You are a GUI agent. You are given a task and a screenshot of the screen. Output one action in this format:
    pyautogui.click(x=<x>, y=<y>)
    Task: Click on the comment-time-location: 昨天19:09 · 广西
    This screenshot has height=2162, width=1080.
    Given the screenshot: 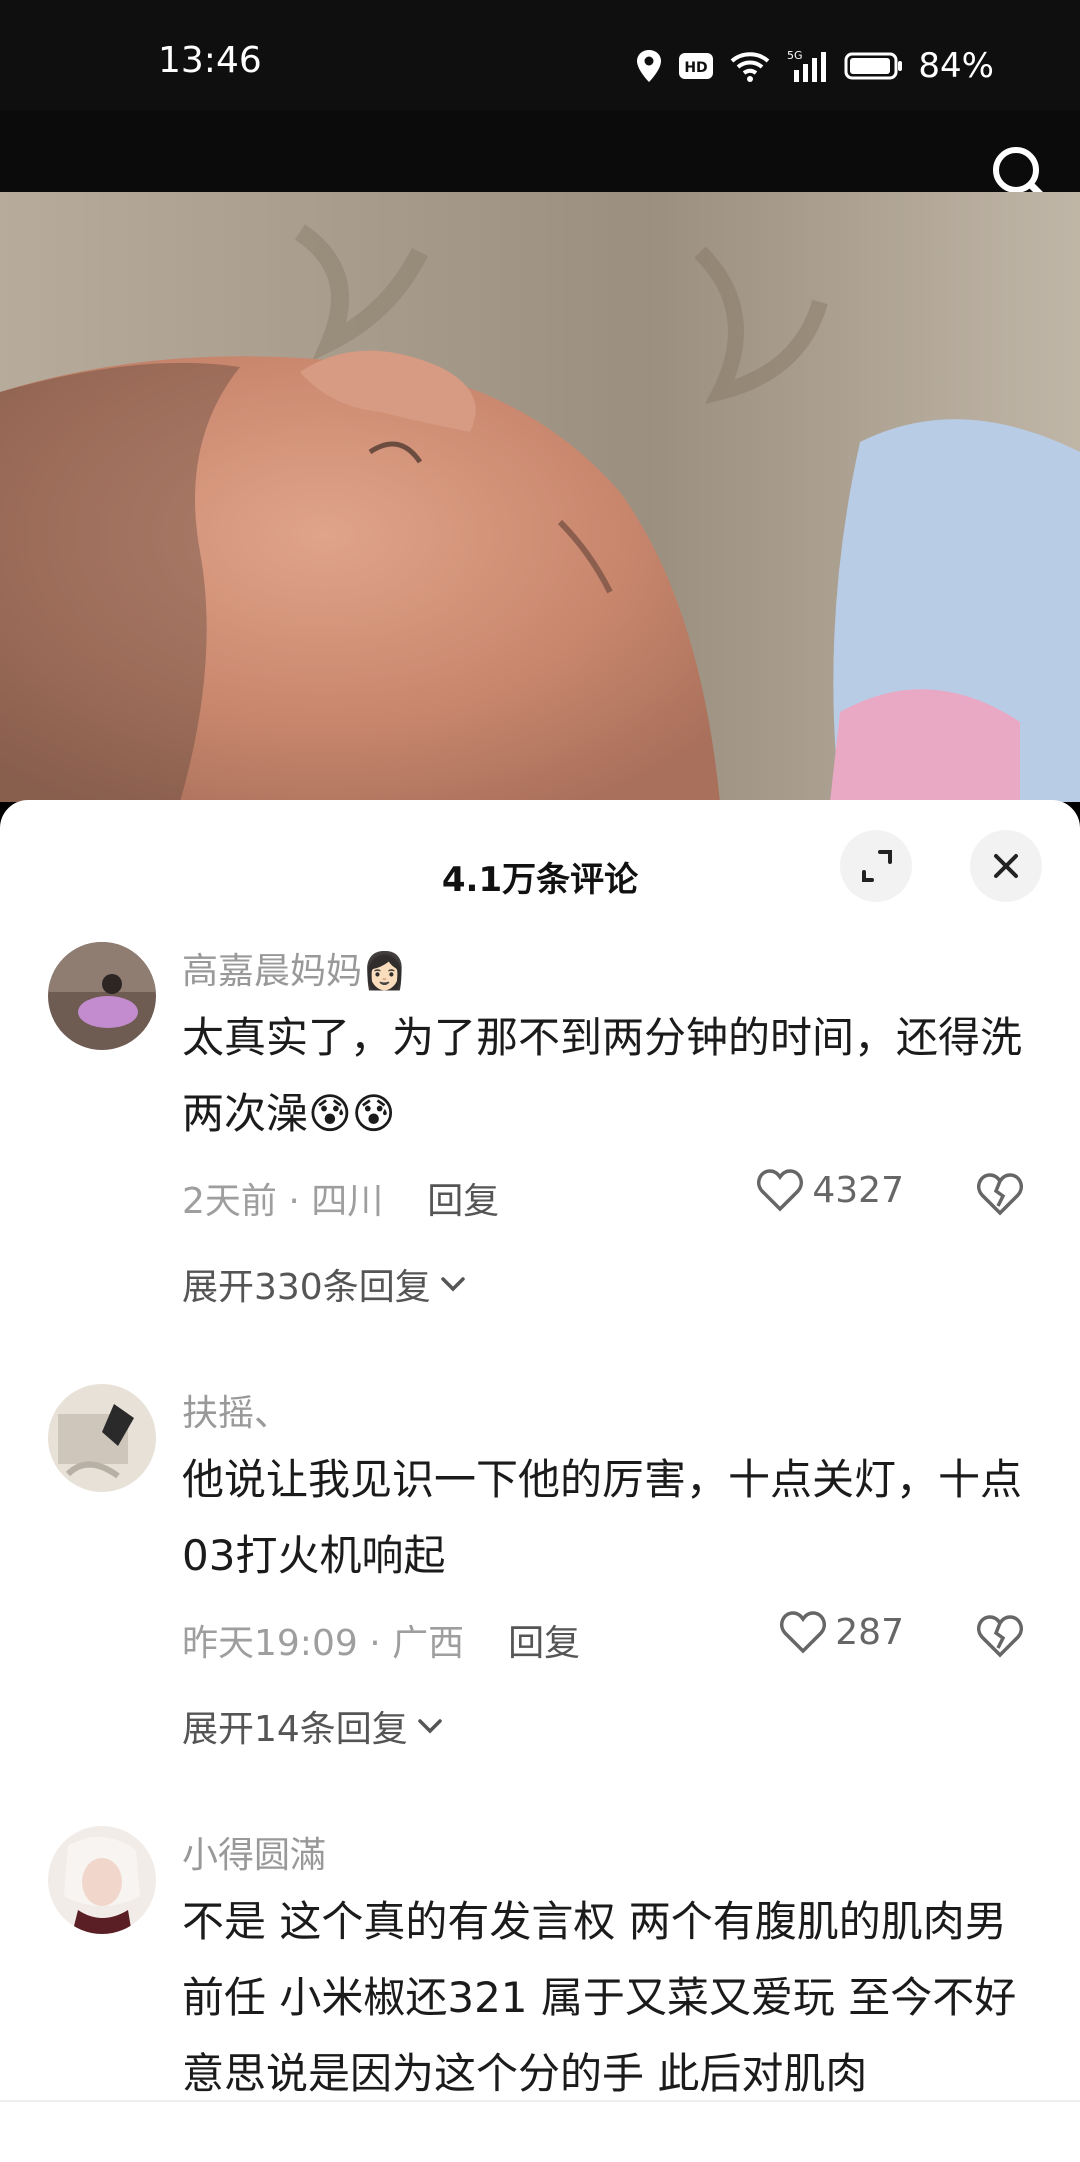 What is the action you would take?
    pyautogui.click(x=323, y=1643)
    